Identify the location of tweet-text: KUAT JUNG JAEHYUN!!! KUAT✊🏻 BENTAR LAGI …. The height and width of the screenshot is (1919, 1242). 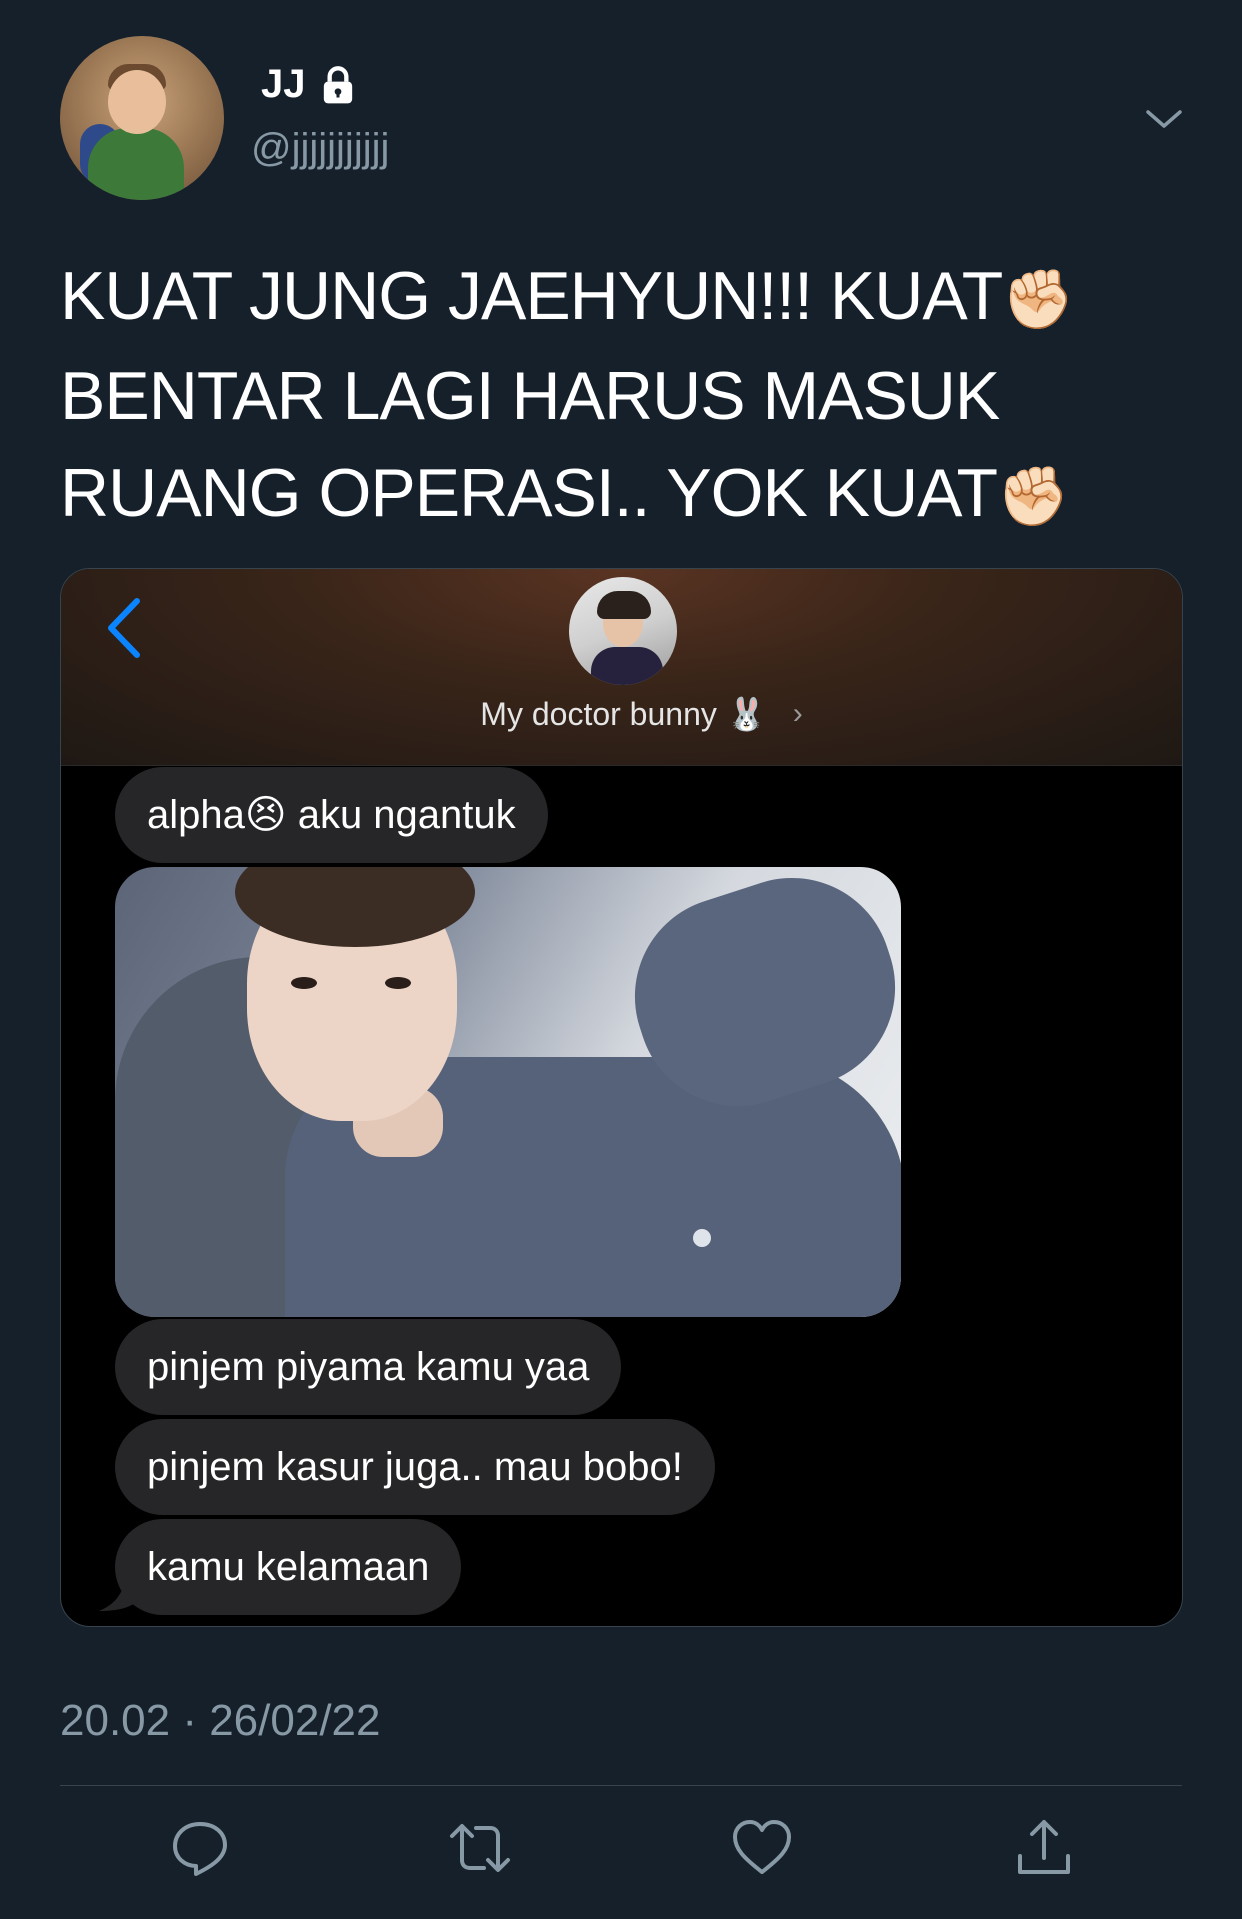
(610, 396).